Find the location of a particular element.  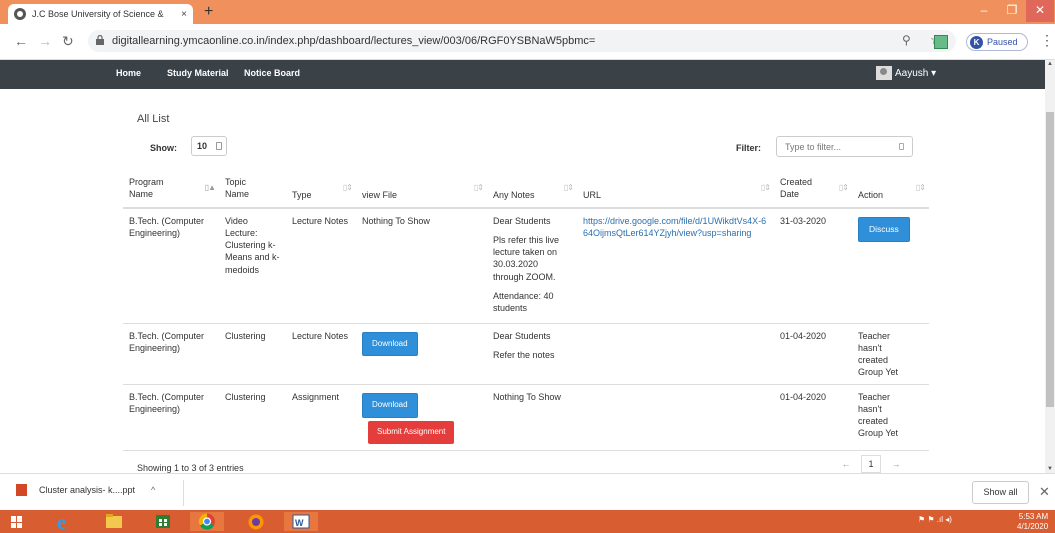

word-icon: W is located at coordinates (301, 521).